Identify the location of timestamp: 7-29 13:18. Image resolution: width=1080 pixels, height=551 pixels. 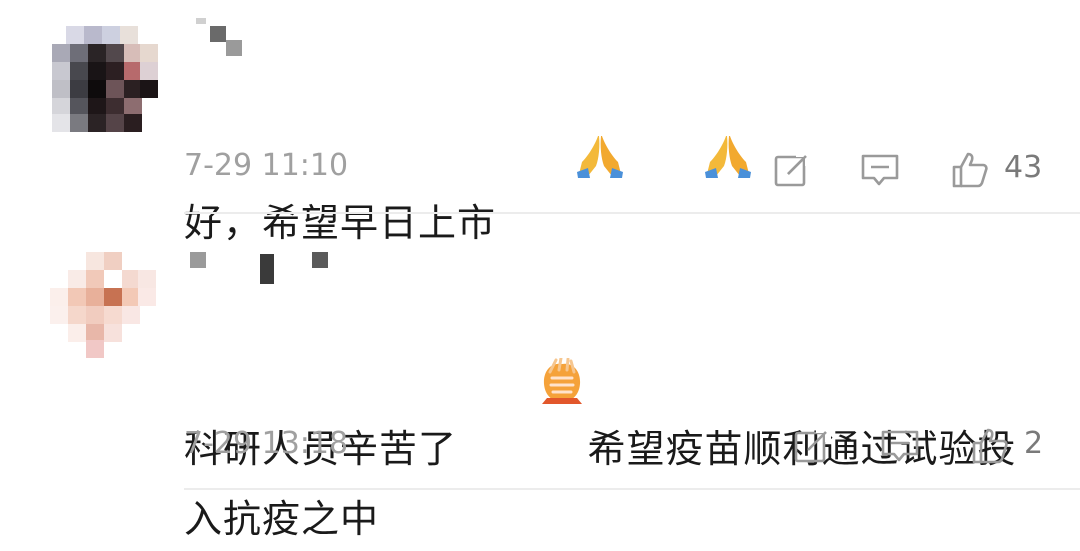
(266, 443).